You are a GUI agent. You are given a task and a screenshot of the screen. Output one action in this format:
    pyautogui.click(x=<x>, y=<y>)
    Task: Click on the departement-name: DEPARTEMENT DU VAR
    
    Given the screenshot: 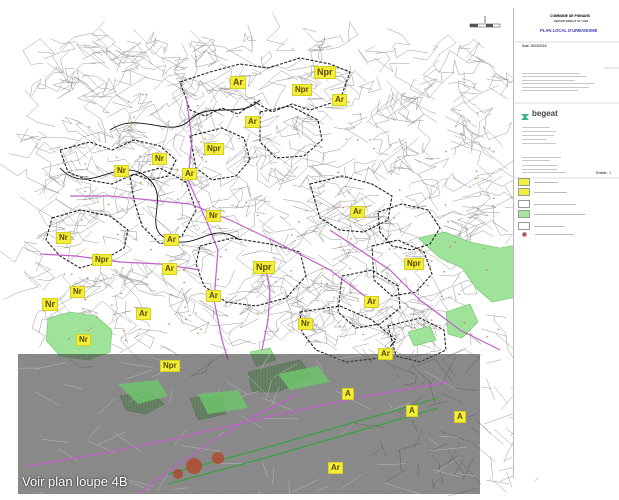 What is the action you would take?
    pyautogui.click(x=571, y=21)
    